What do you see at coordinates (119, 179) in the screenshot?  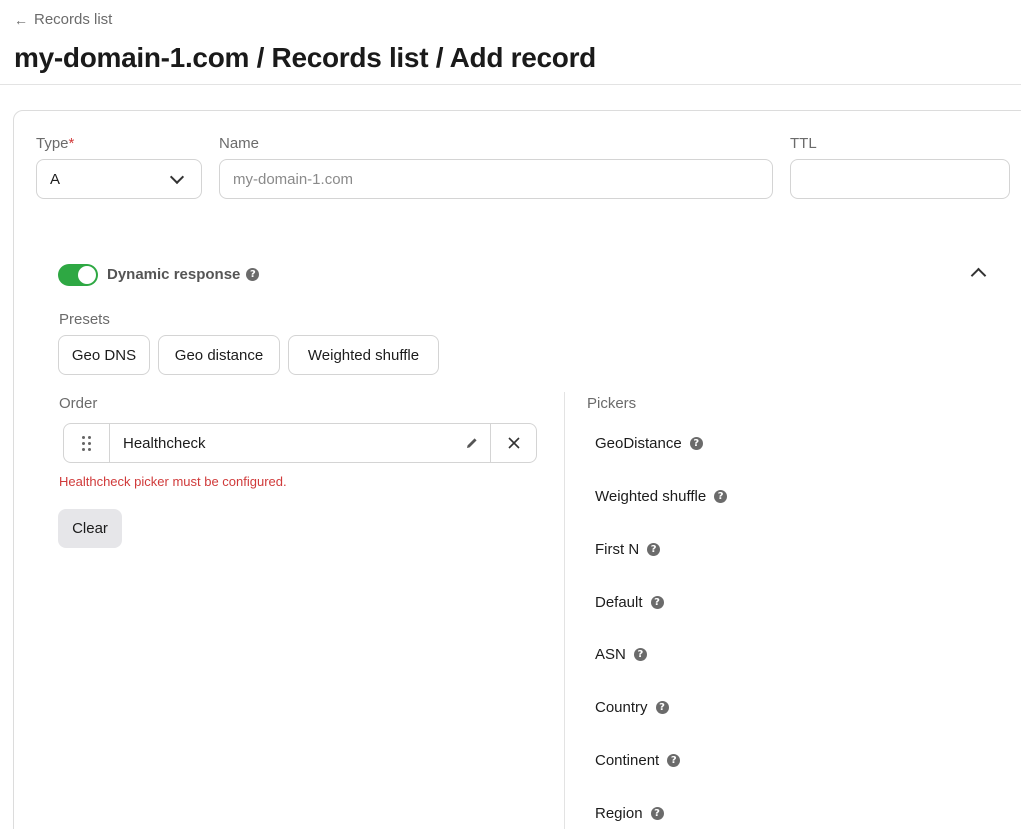 I see `type-select: A` at bounding box center [119, 179].